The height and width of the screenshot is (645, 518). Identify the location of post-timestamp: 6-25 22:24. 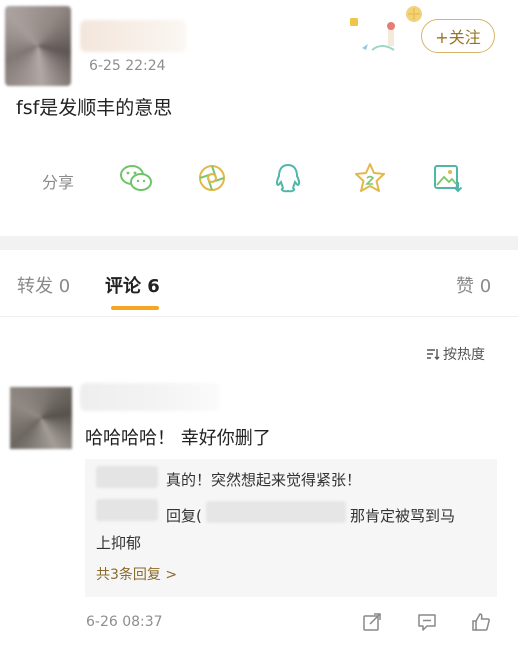
(127, 66).